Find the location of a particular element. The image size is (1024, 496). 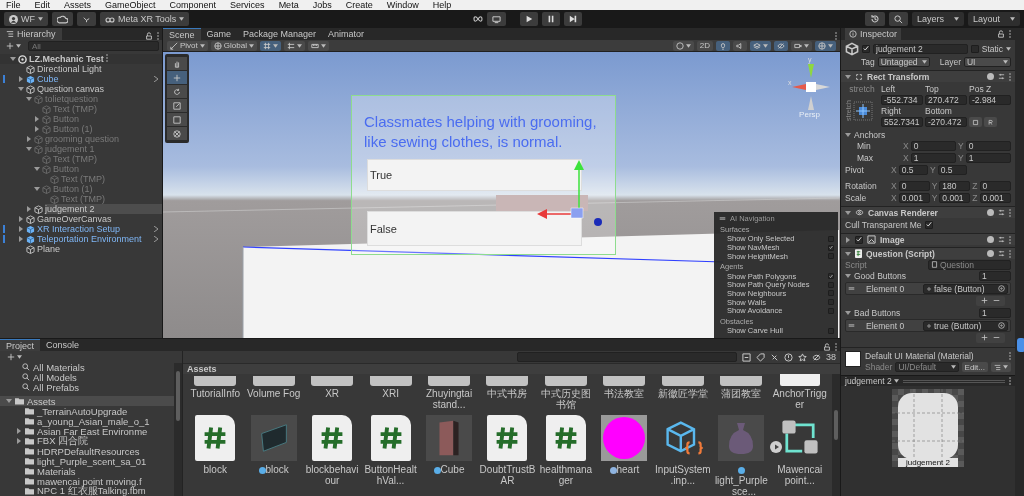

number-field: 0.5 is located at coordinates (913, 170).